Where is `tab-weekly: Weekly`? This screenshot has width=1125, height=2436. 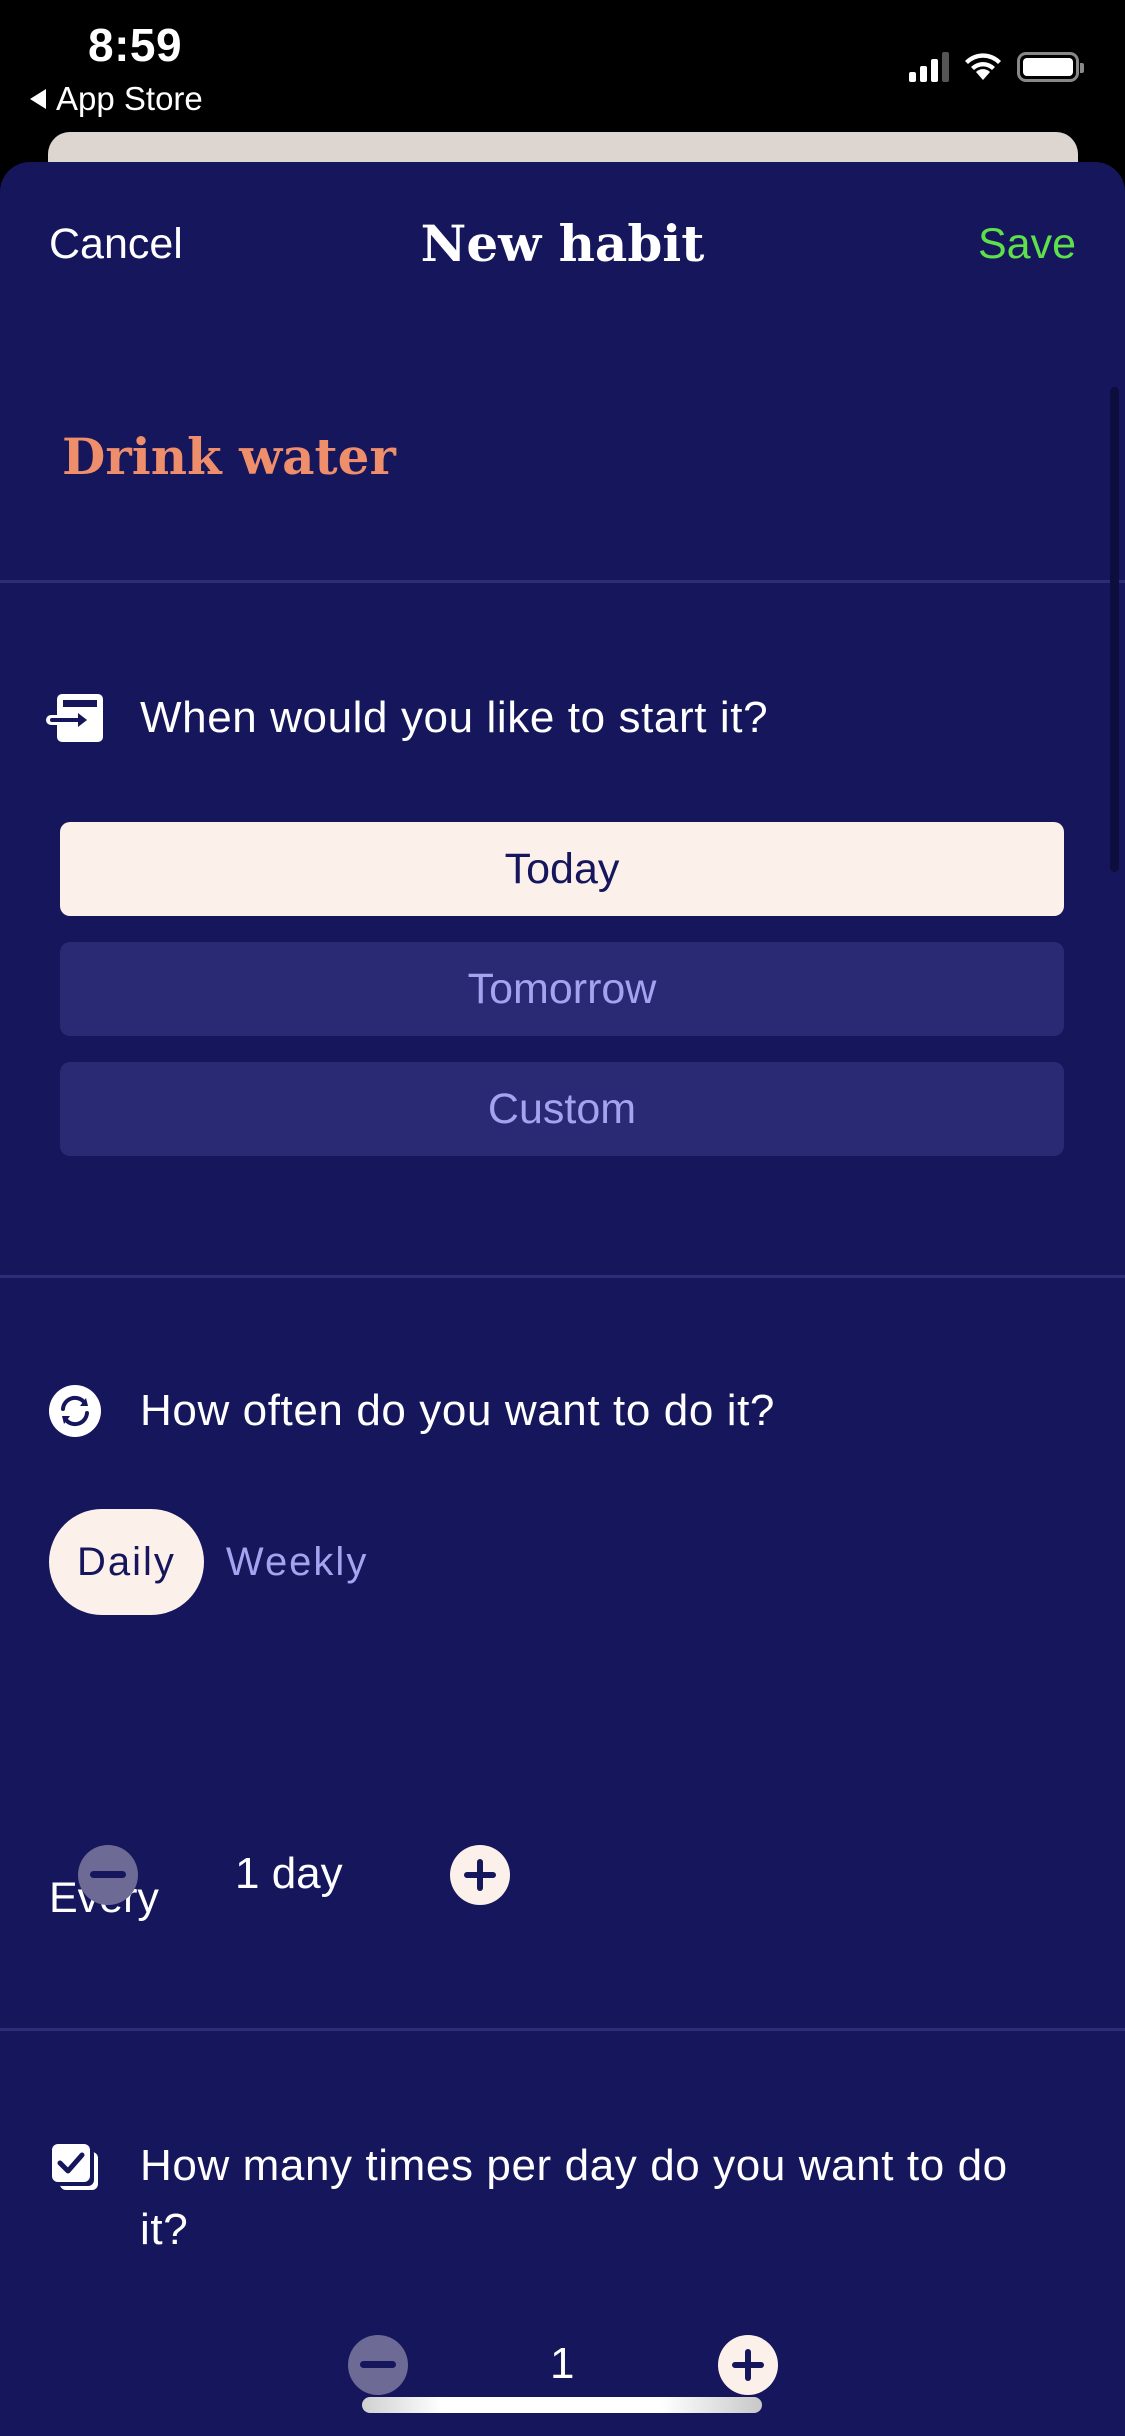
tab-weekly: Weekly is located at coordinates (300, 1562).